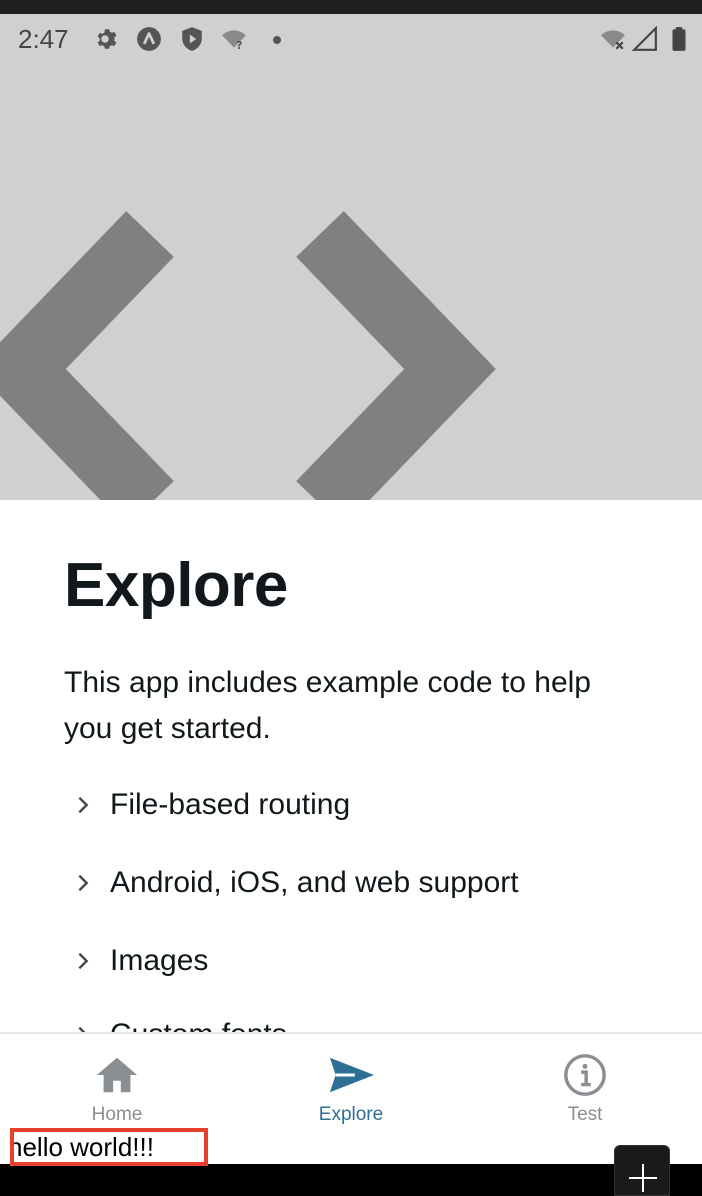  What do you see at coordinates (351, 1114) in the screenshot?
I see `tab-label: Explore` at bounding box center [351, 1114].